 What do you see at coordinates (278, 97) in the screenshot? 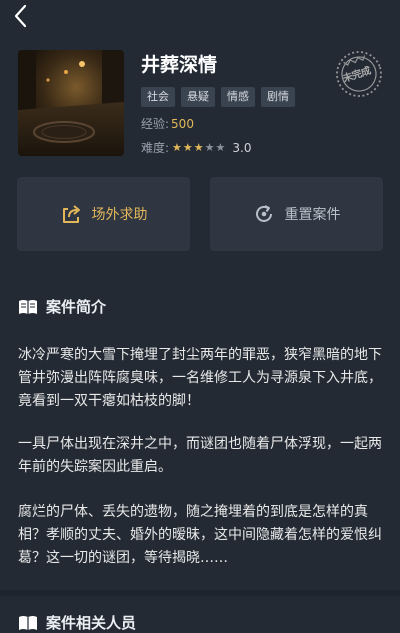
I see `tag: 剧情` at bounding box center [278, 97].